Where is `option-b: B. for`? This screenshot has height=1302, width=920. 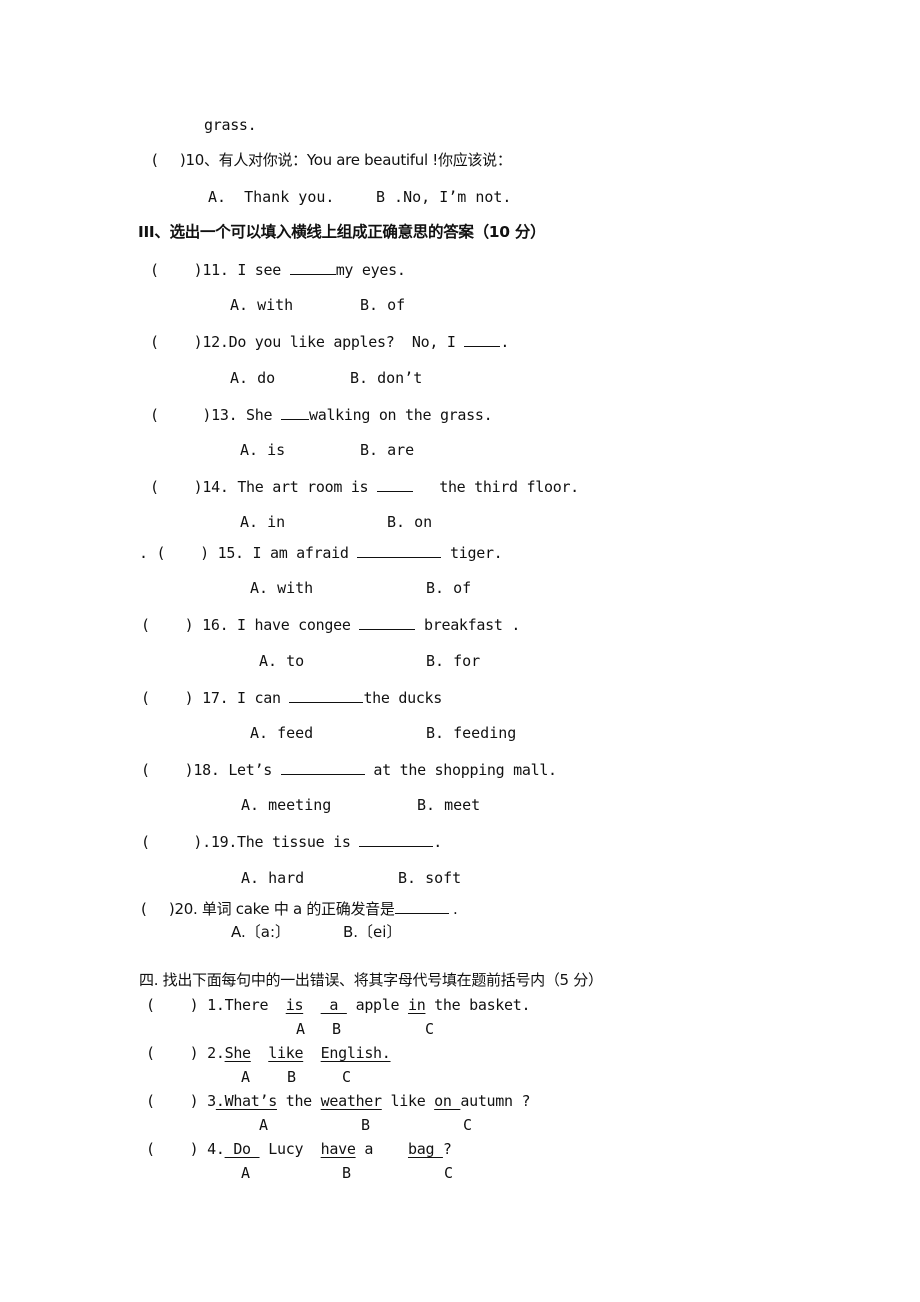 option-b: B. for is located at coordinates (453, 661).